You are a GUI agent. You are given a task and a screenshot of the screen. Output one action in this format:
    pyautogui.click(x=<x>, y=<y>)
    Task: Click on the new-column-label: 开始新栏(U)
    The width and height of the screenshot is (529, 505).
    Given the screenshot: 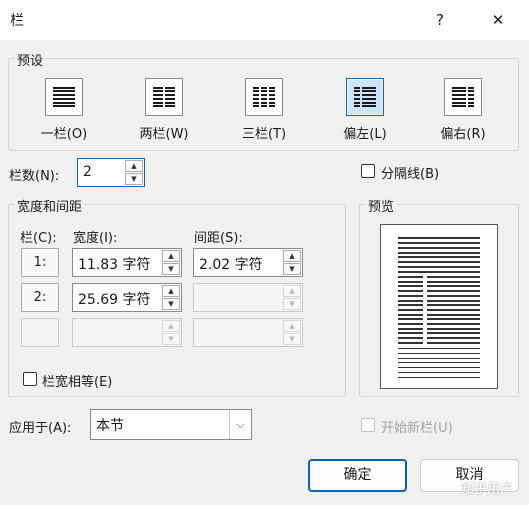 What is the action you would take?
    pyautogui.click(x=417, y=428)
    